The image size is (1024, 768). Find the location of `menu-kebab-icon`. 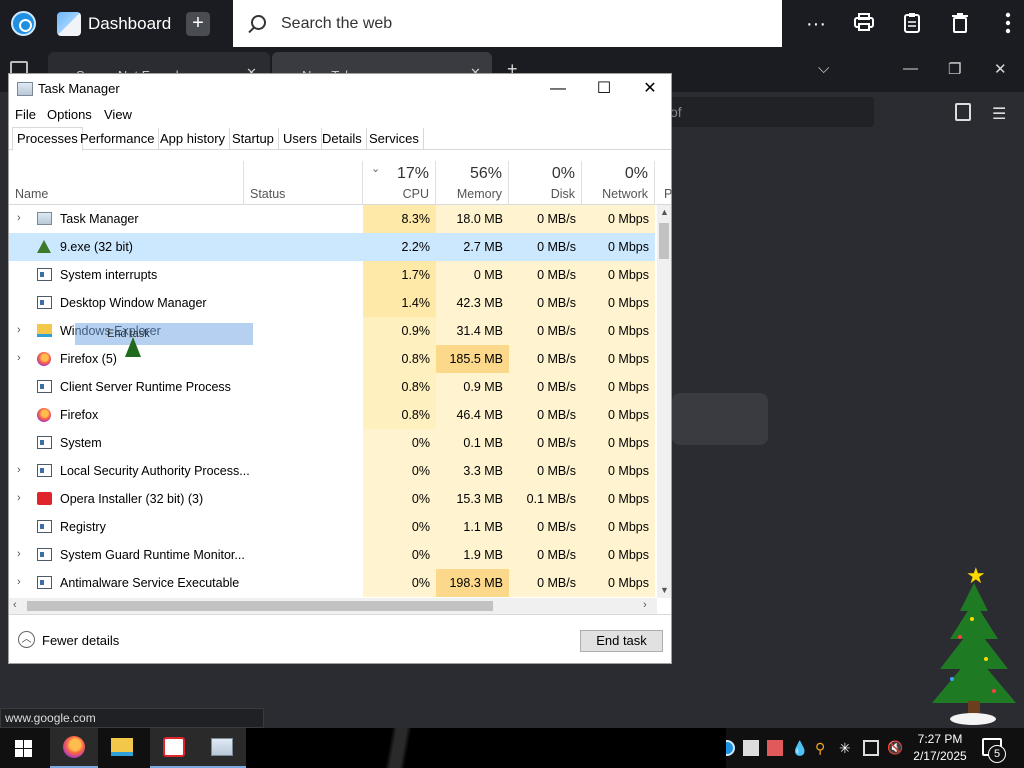

menu-kebab-icon is located at coordinates (1008, 24).